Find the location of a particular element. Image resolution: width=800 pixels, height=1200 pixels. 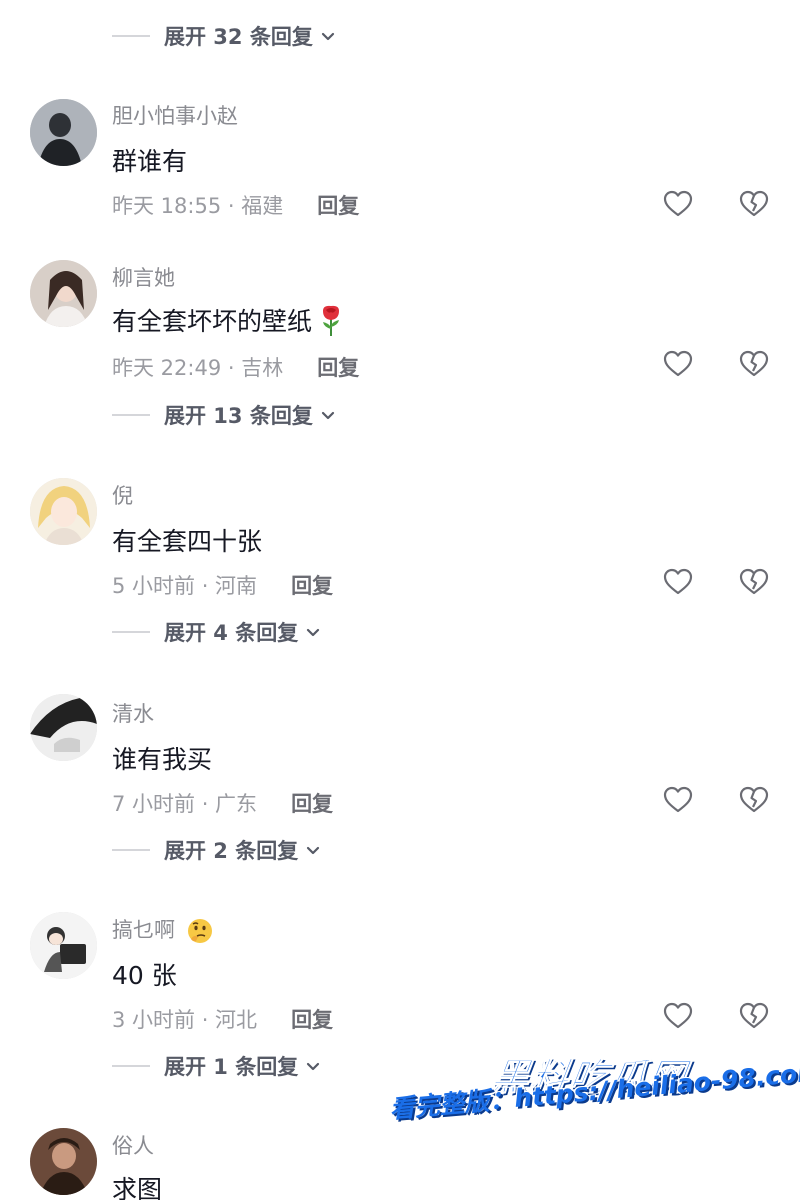

comment-username: 清水 is located at coordinates (133, 713).